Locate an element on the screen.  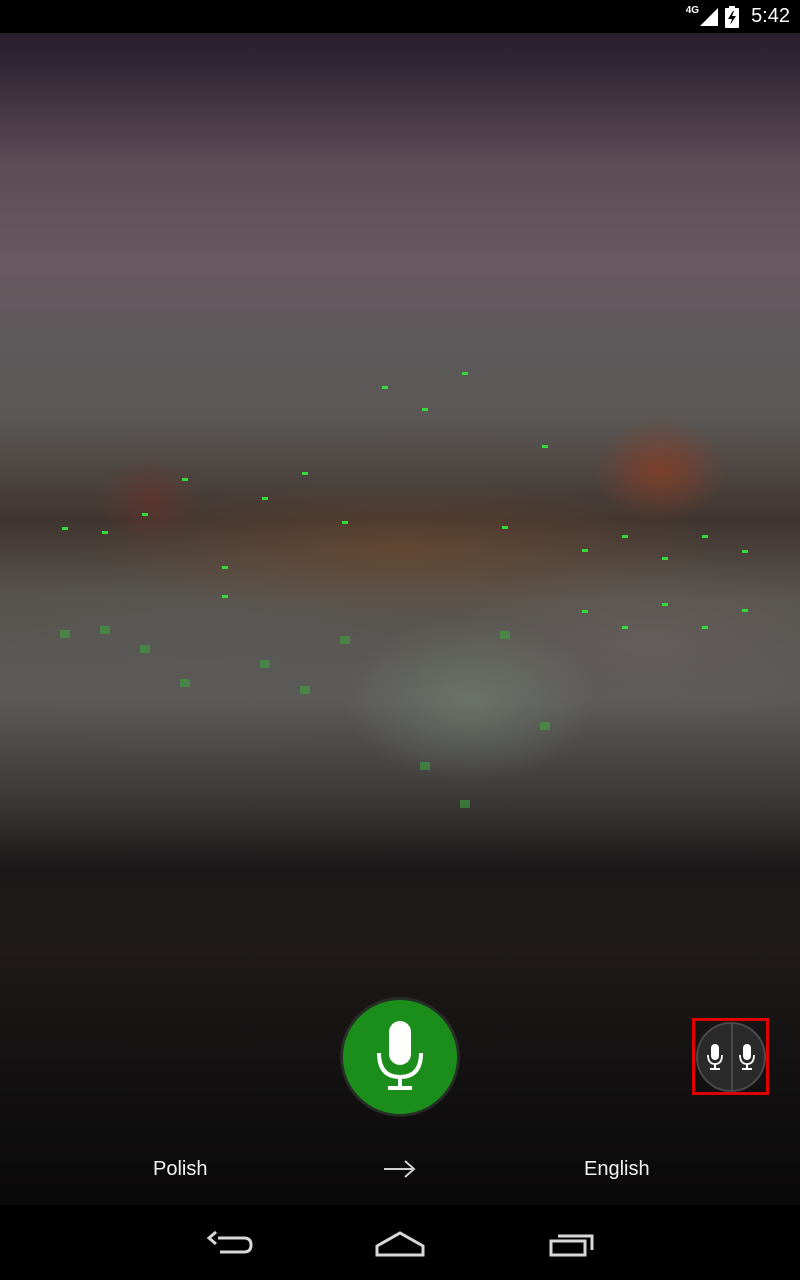
conversation-divider is located at coordinates (731, 1056).